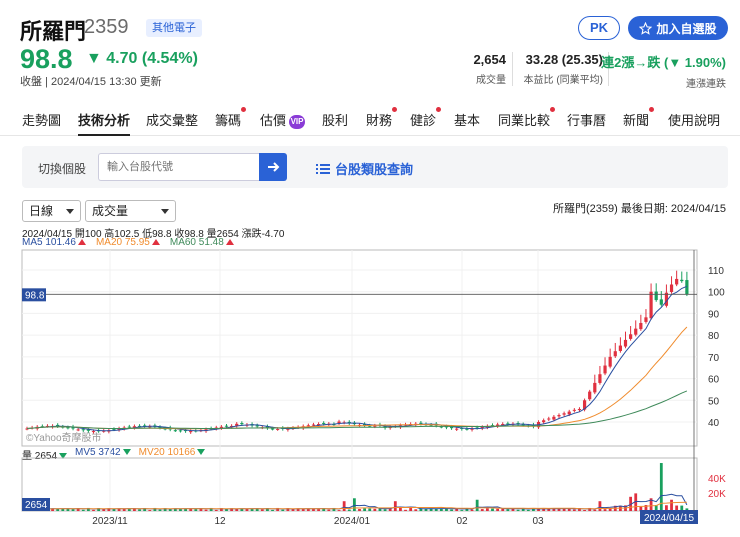  What do you see at coordinates (36, 505) in the screenshot?
I see `current-volume-label: 2654` at bounding box center [36, 505].